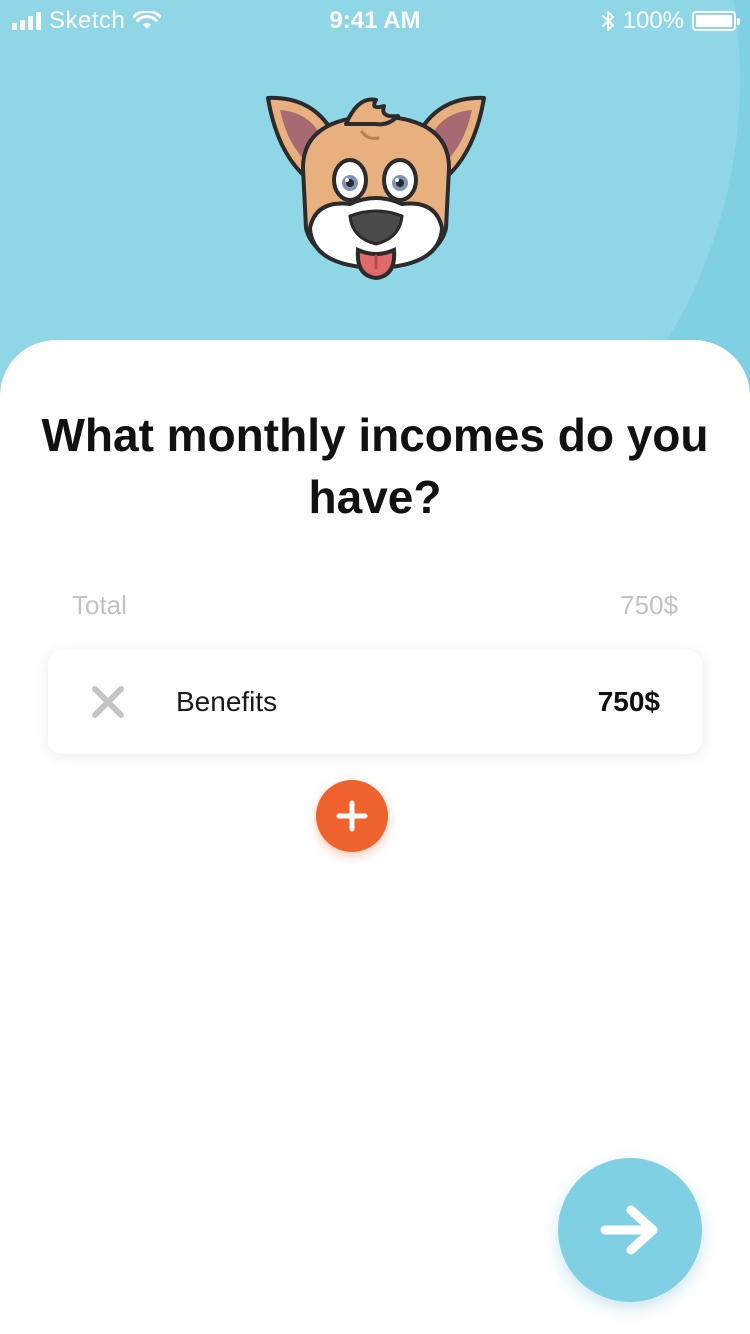 The image size is (750, 1334). What do you see at coordinates (628, 701) in the screenshot?
I see `income-amount: 750$` at bounding box center [628, 701].